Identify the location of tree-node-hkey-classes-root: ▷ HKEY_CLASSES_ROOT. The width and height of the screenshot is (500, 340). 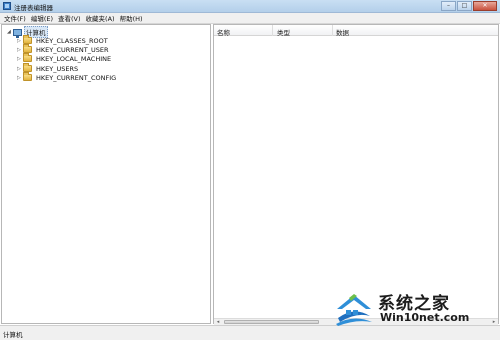
(62, 40).